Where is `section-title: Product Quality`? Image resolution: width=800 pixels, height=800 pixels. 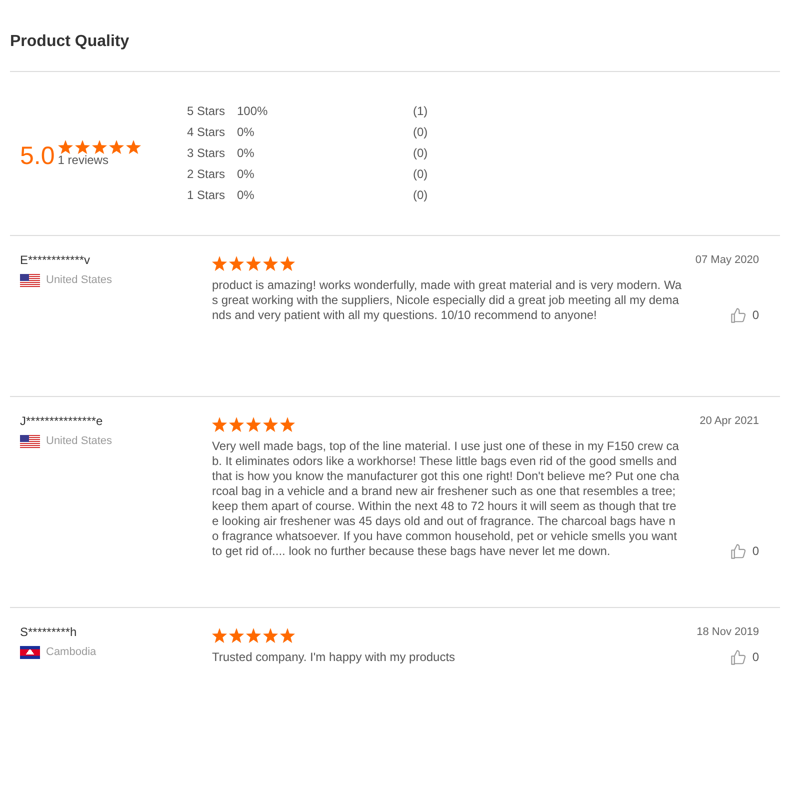 section-title: Product Quality is located at coordinates (70, 42).